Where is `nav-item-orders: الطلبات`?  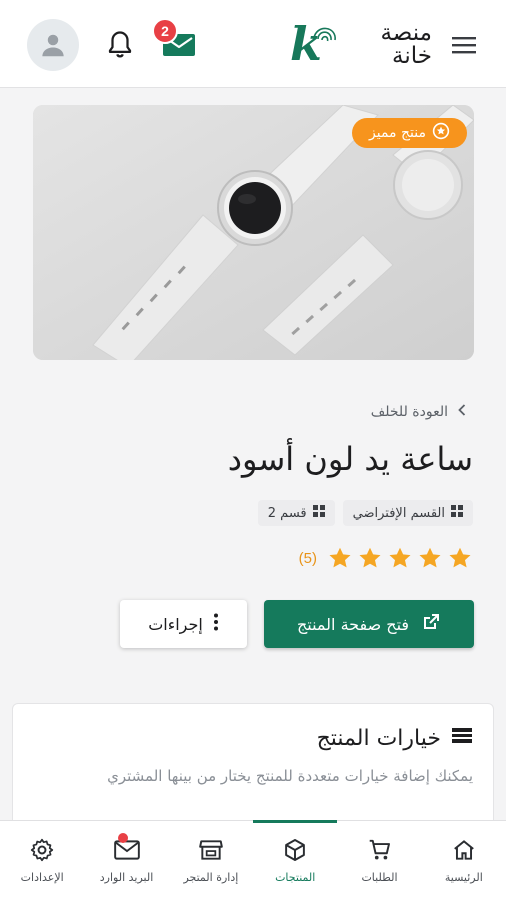
nav-item-orders: الطلبات is located at coordinates (379, 860).